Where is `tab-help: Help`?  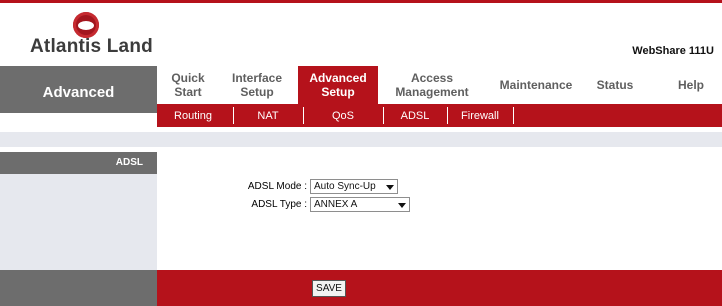 tab-help: Help is located at coordinates (691, 85).